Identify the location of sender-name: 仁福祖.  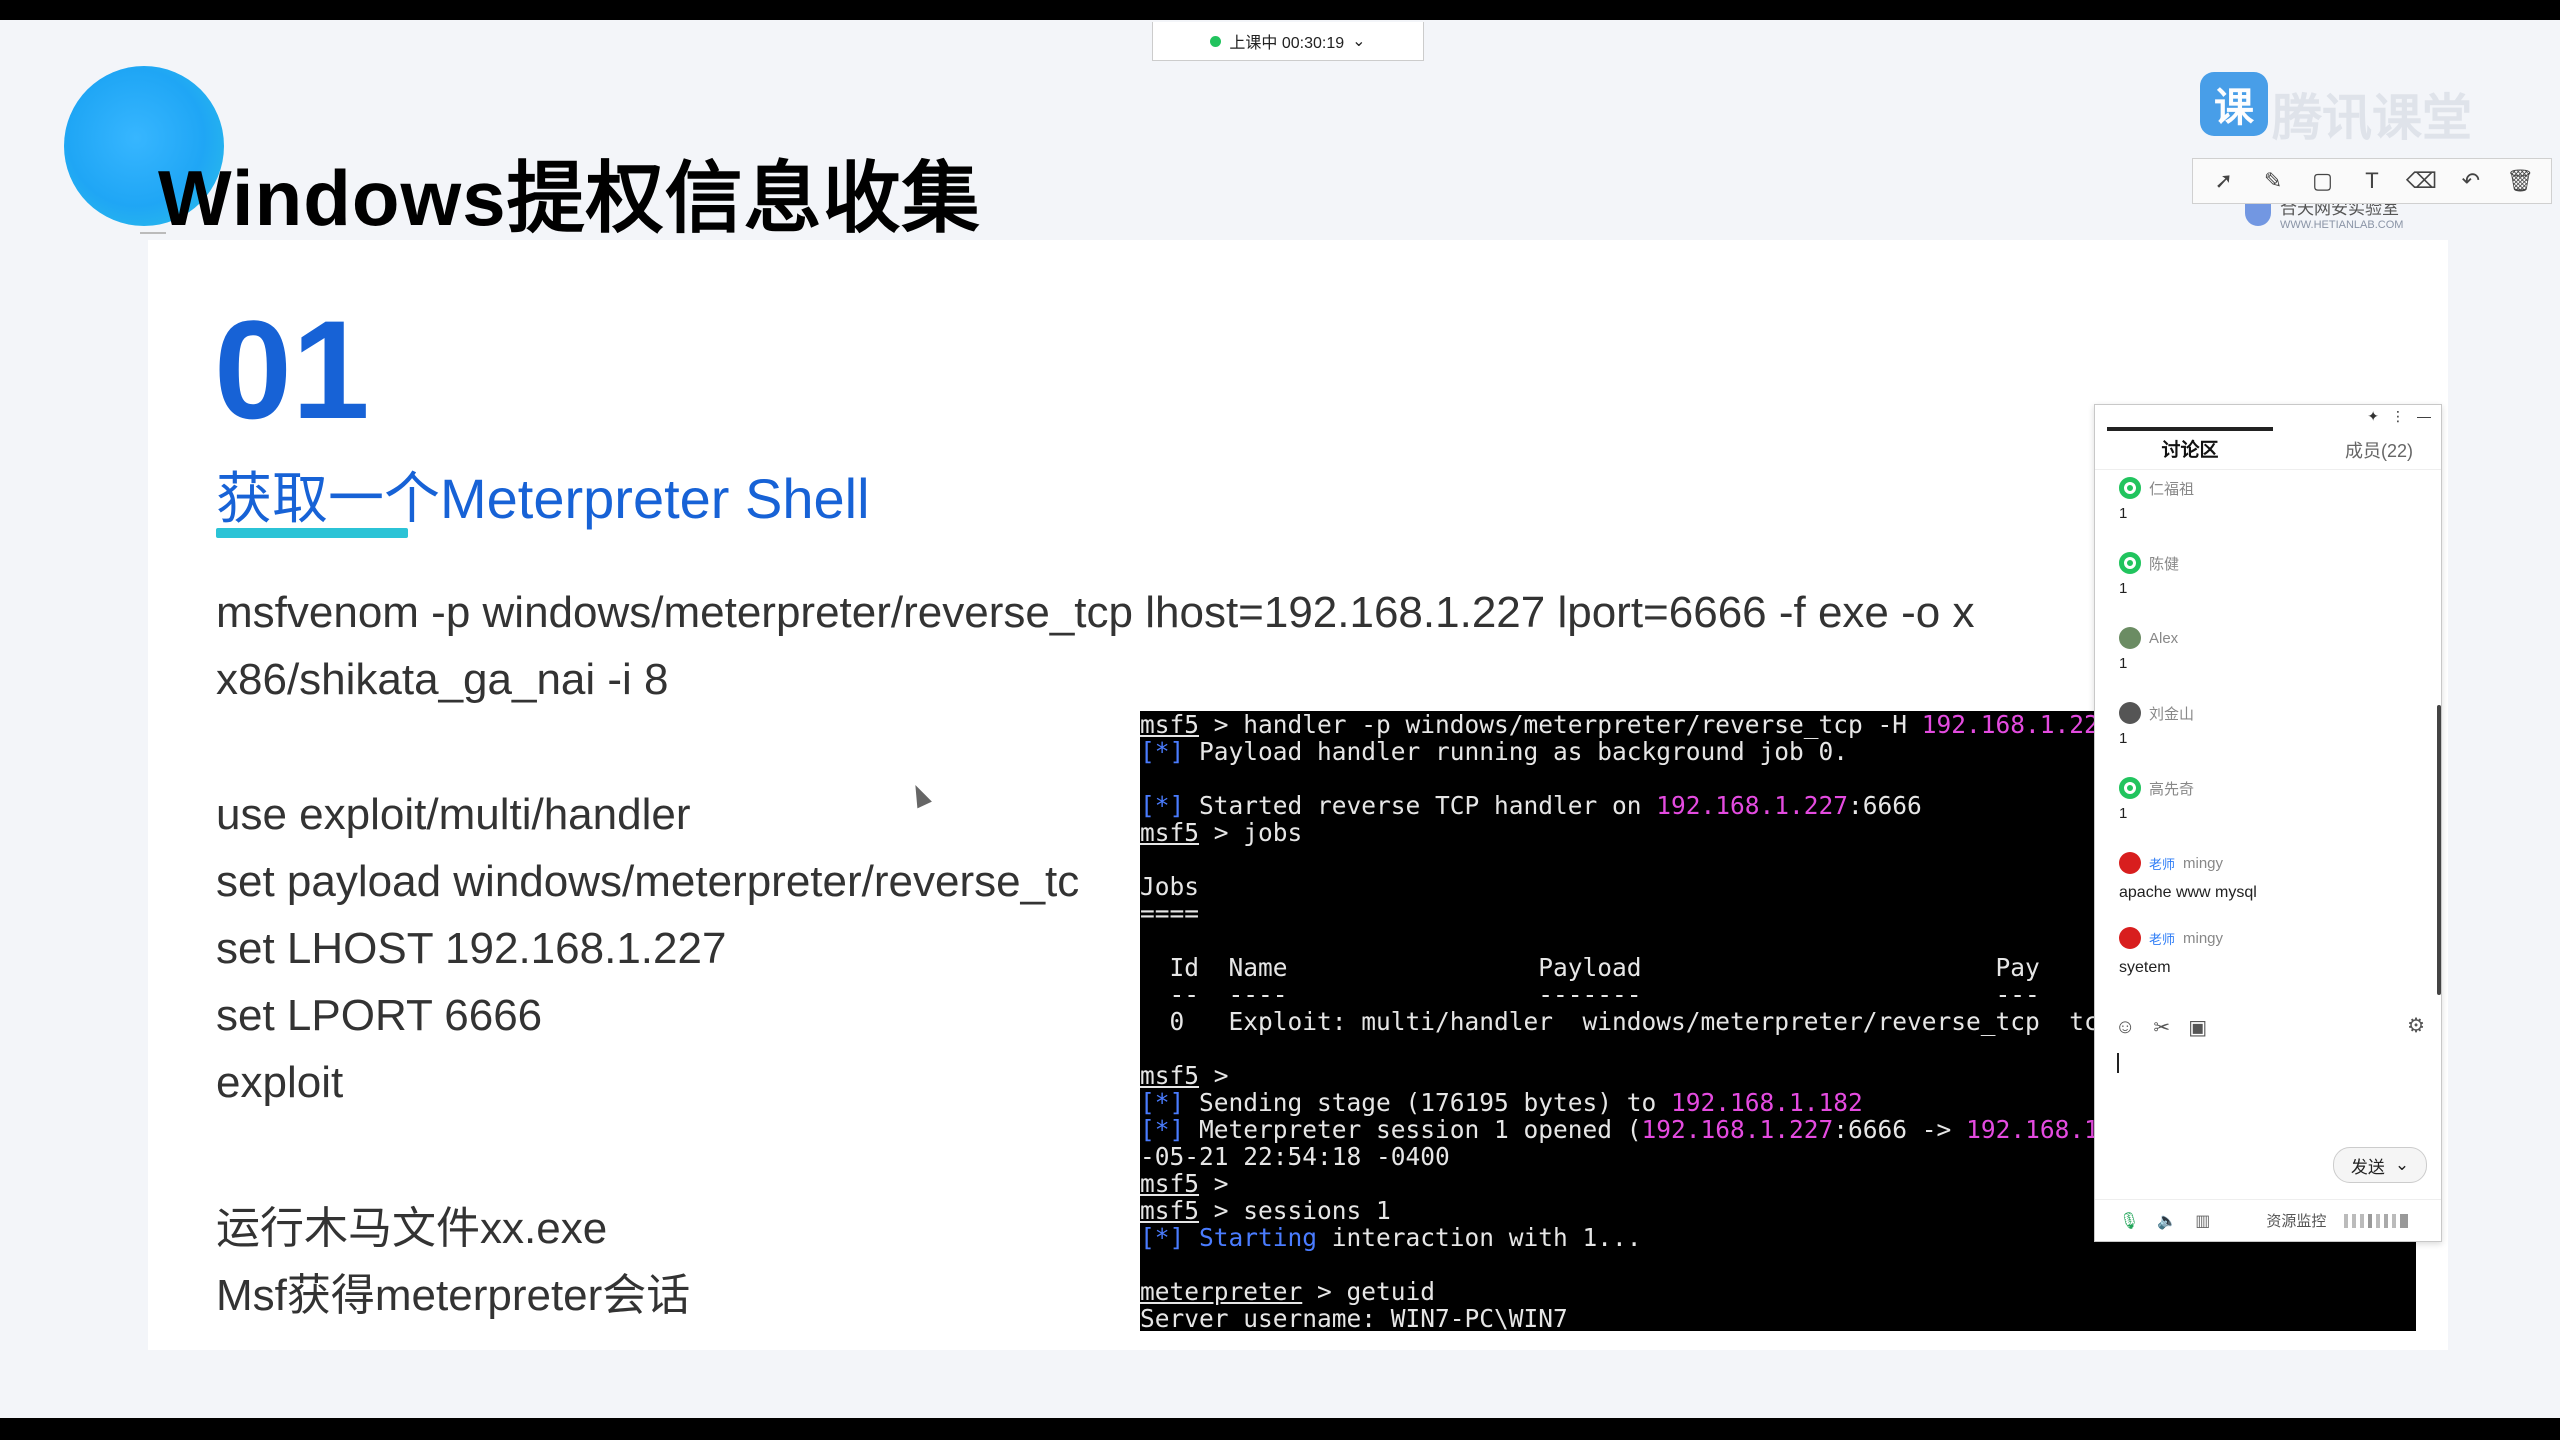
(2172, 489).